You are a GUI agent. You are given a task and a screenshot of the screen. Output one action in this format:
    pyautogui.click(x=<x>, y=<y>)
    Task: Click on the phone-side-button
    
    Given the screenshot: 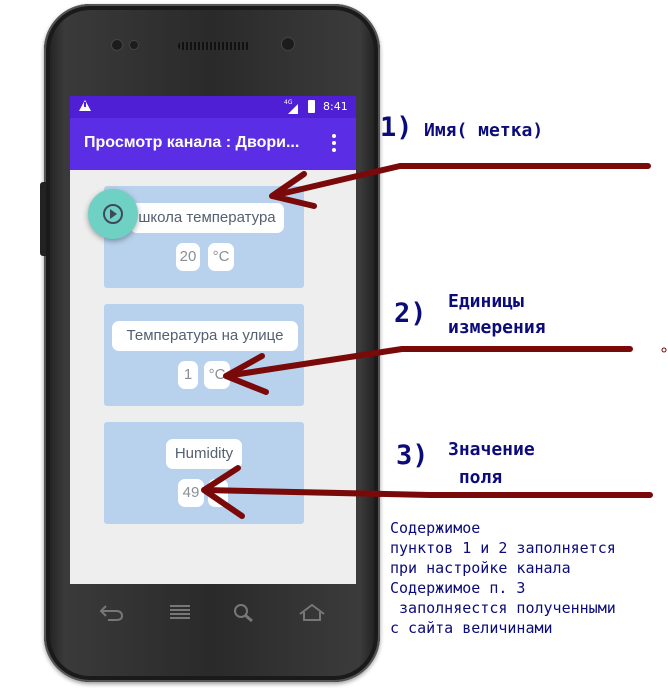 What is the action you would take?
    pyautogui.click(x=43, y=219)
    